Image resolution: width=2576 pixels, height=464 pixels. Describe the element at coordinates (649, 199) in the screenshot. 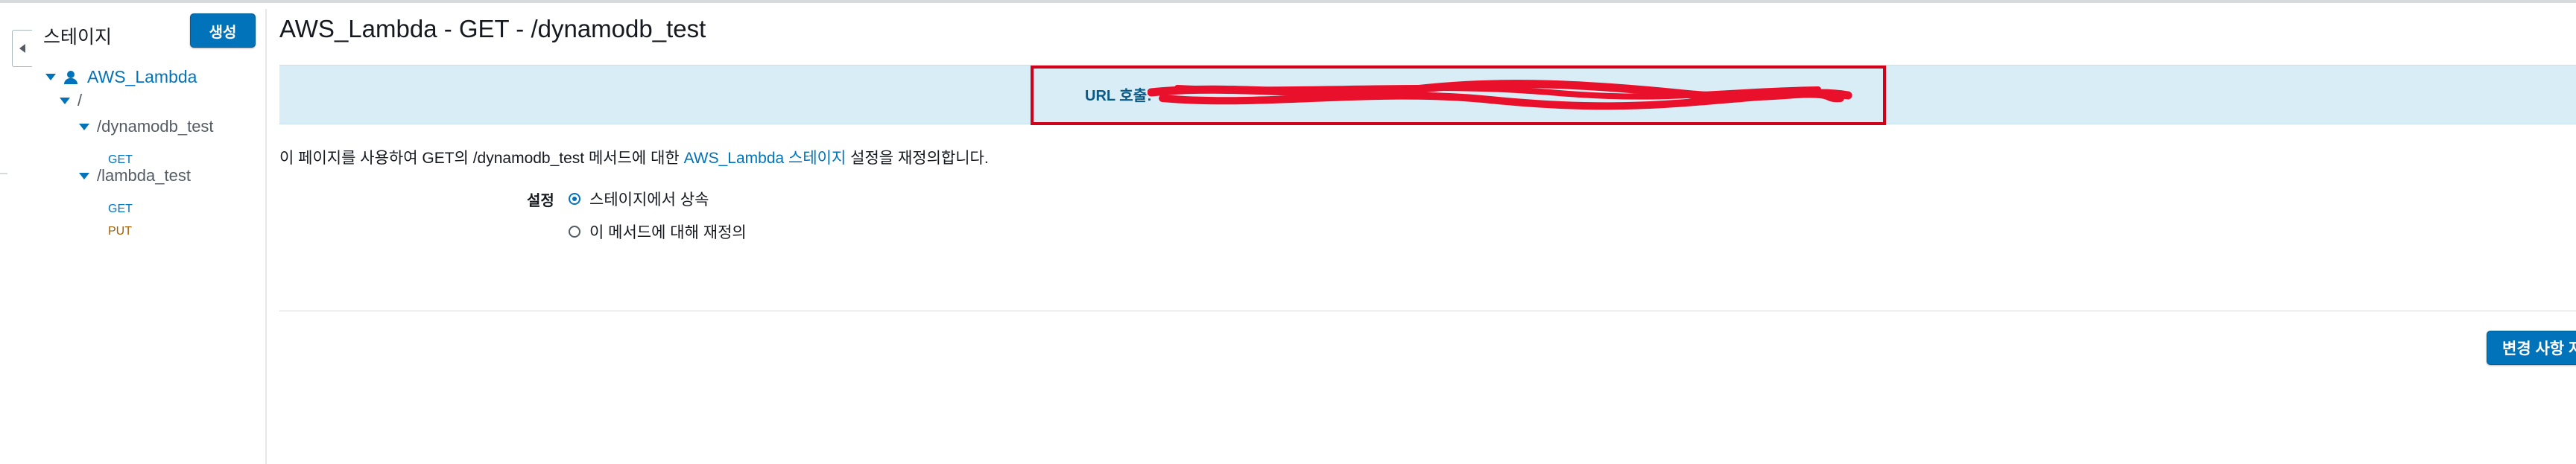

I see `option-label: 스테이지에서 상속` at that location.